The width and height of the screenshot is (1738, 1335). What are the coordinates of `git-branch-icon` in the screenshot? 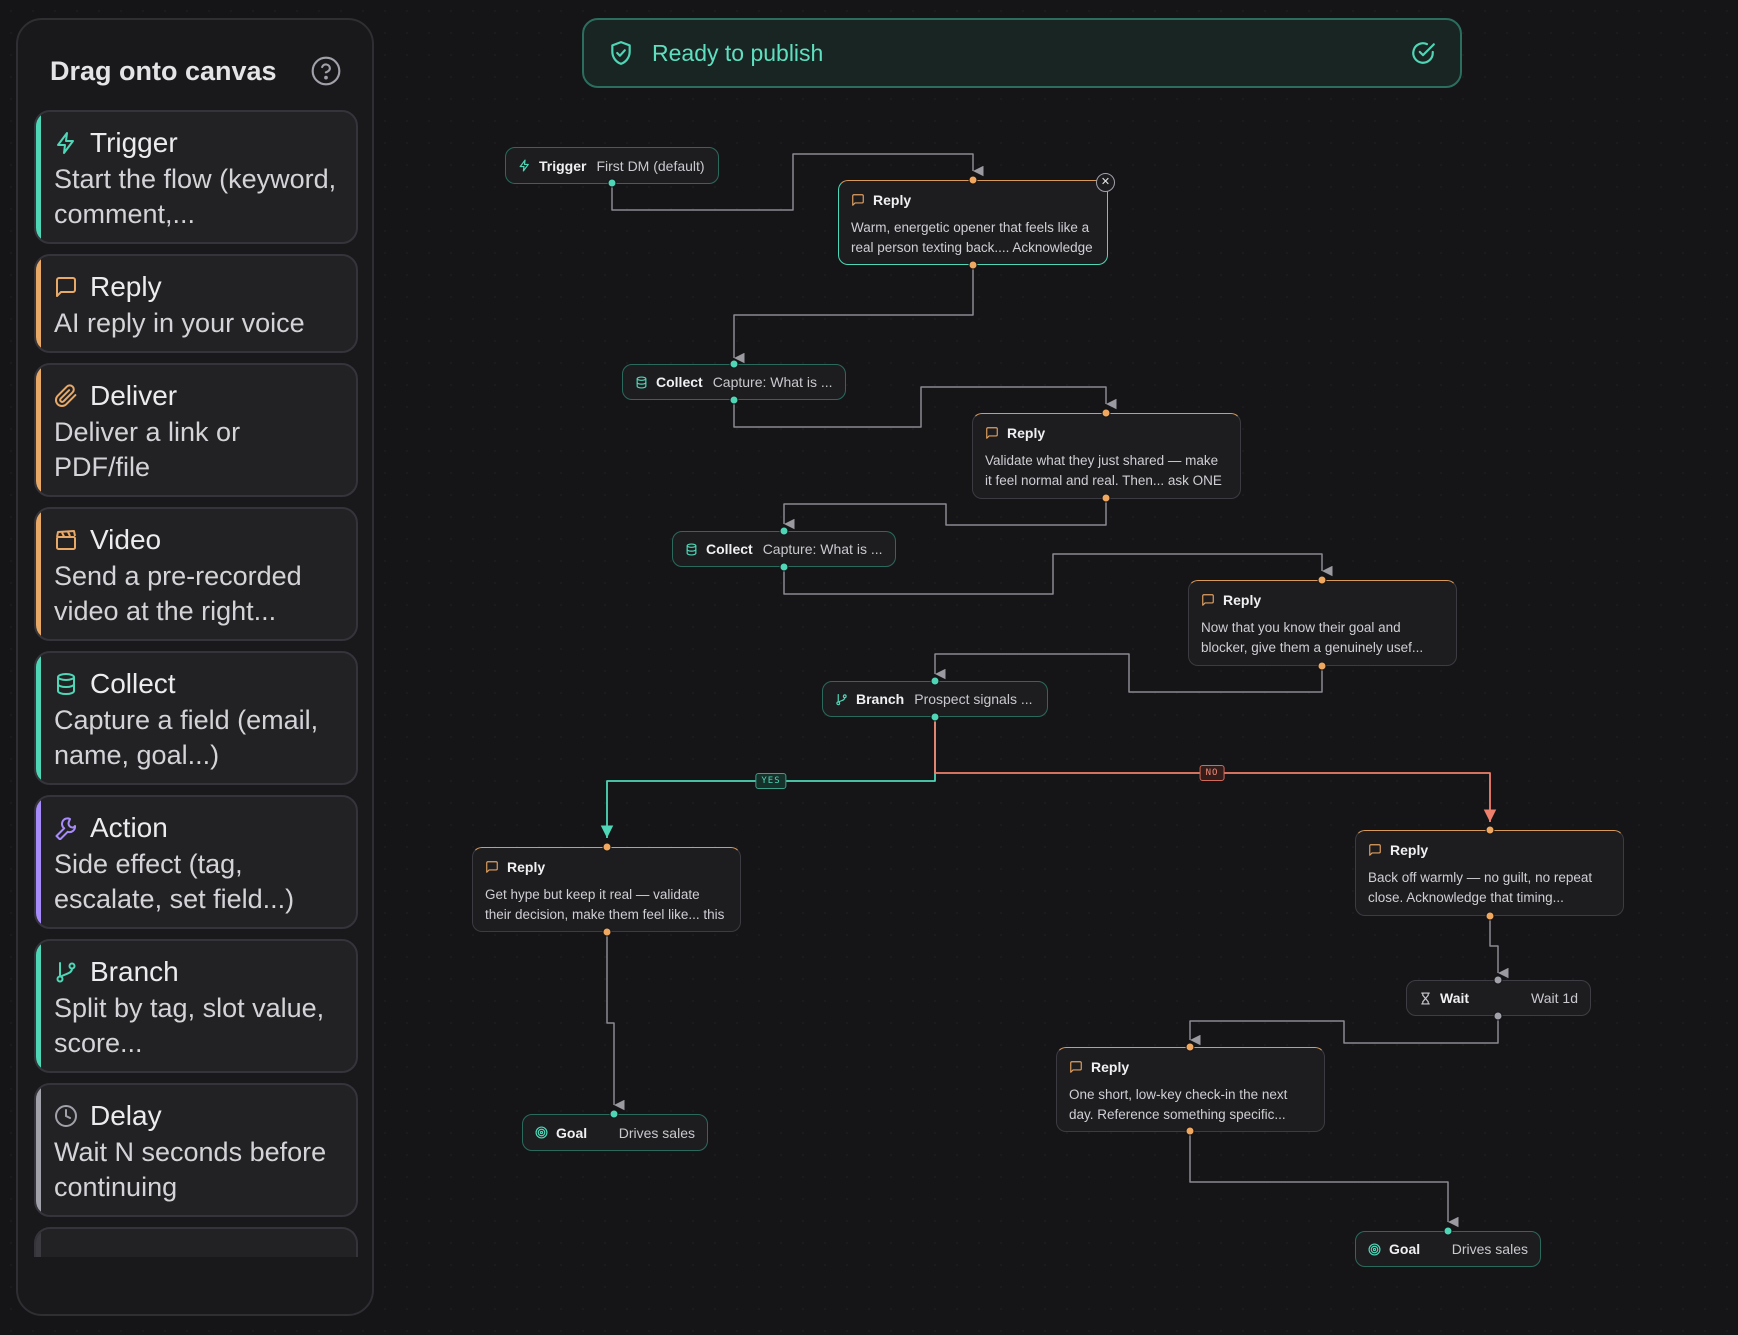 It's located at (841, 699).